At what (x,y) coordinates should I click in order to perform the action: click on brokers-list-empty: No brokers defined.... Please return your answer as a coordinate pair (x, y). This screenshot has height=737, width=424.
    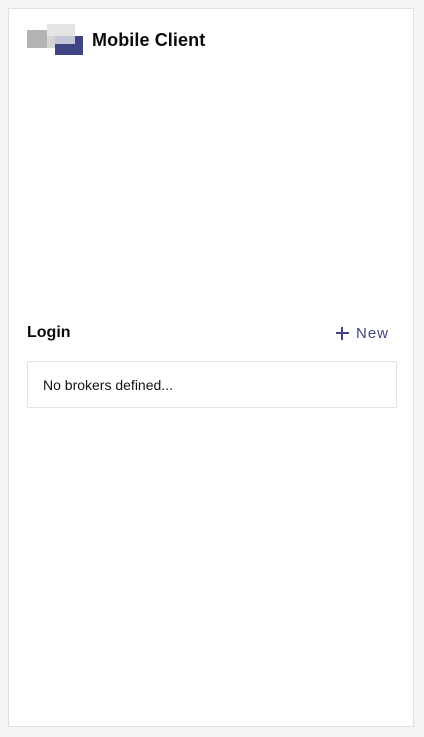
    Looking at the image, I should click on (212, 384).